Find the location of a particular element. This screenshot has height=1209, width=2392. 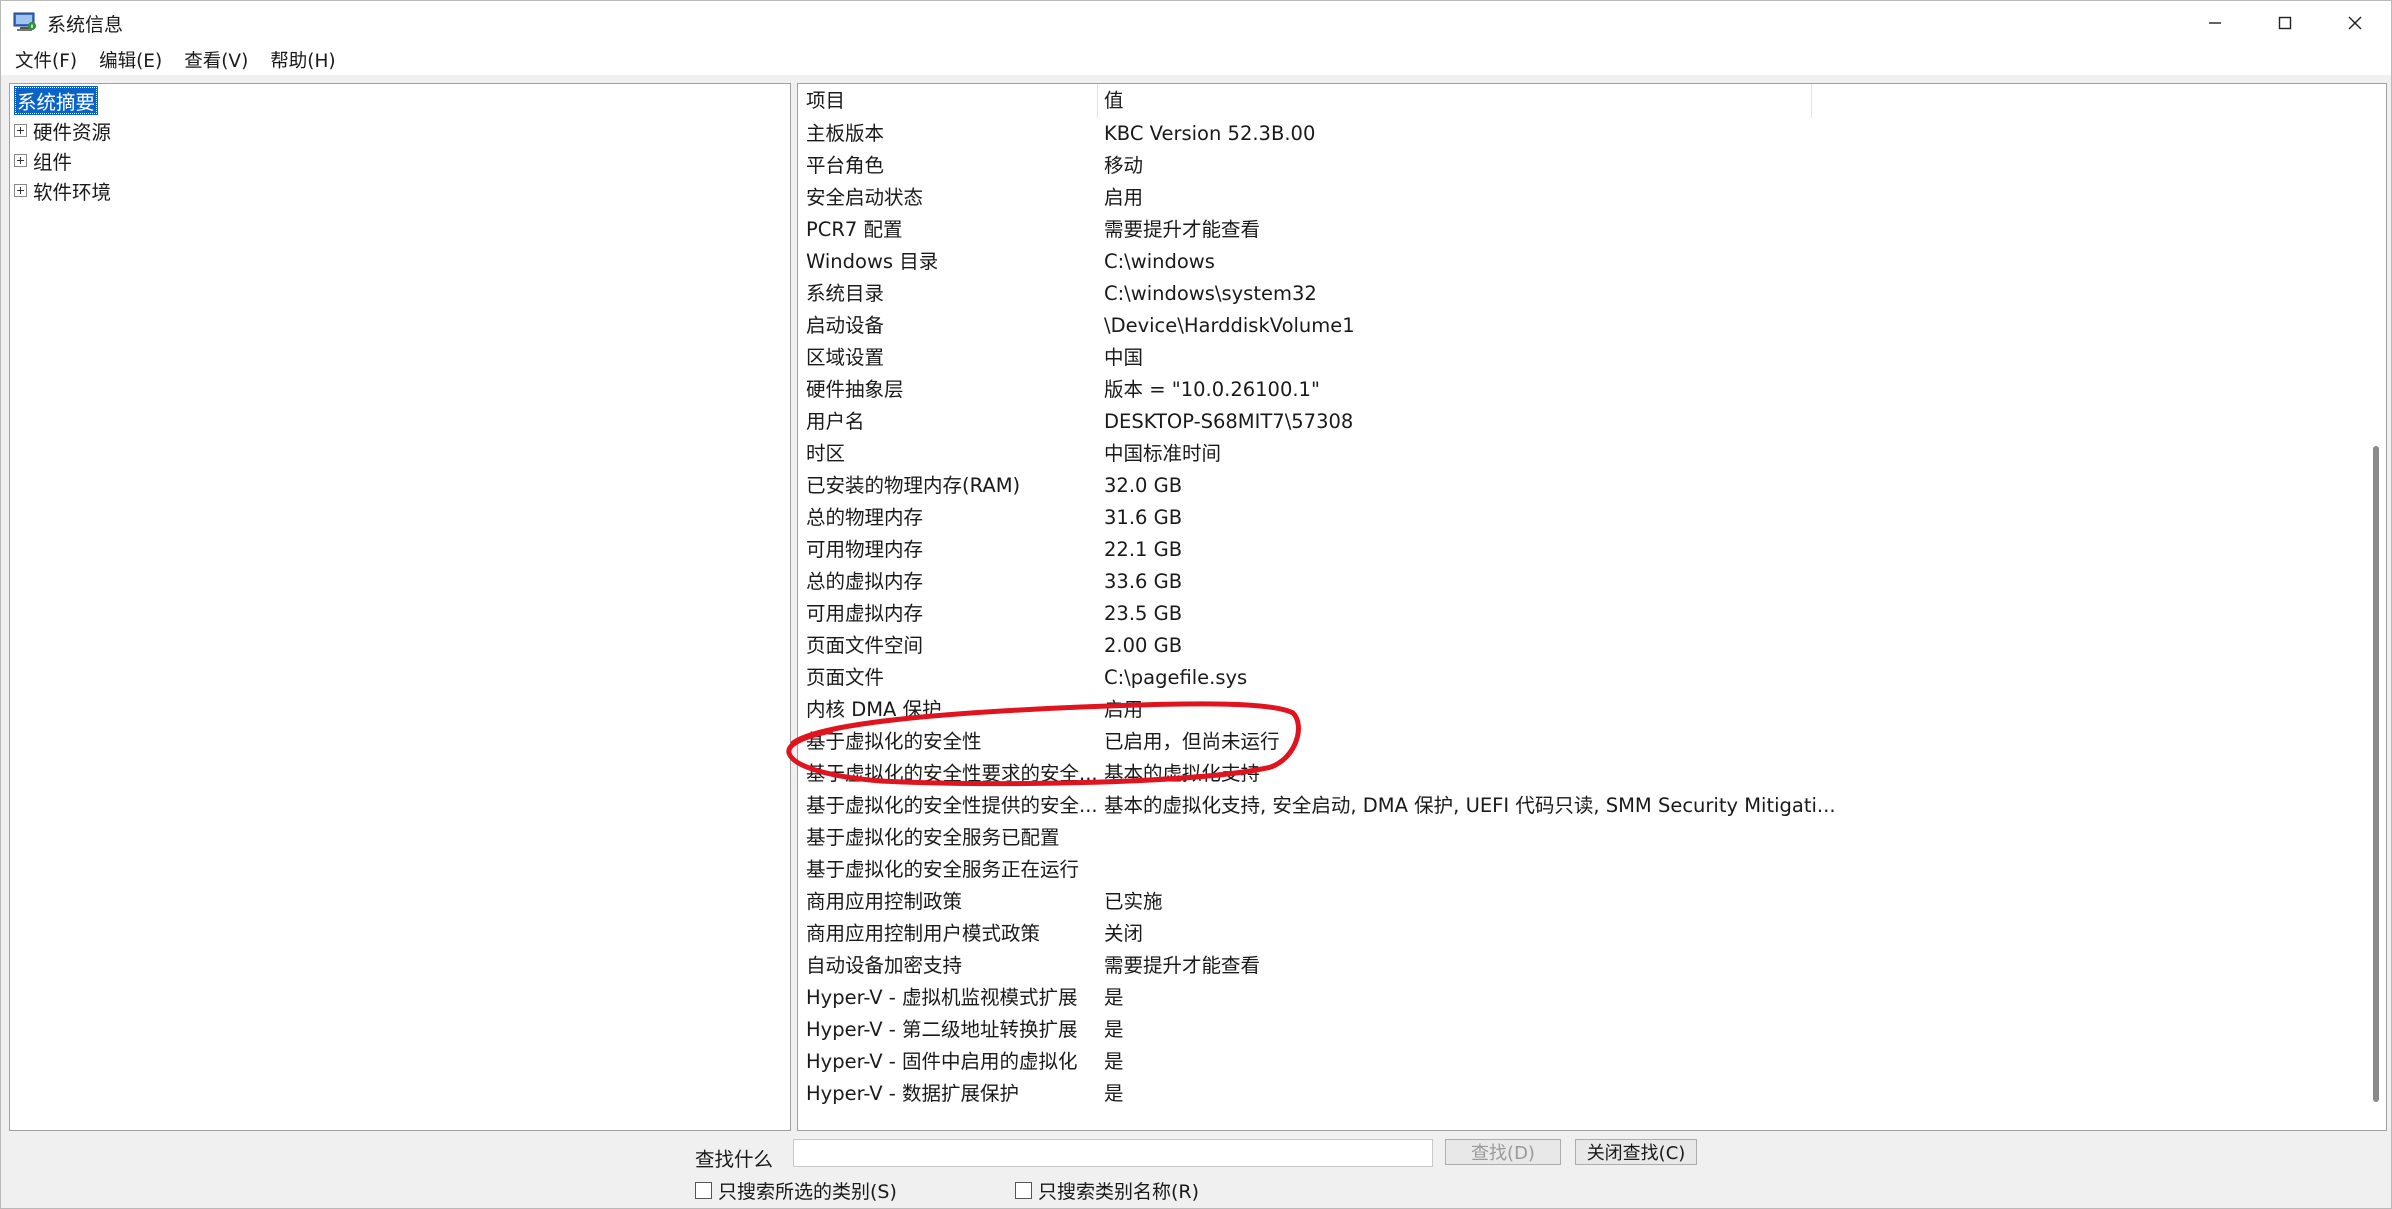

minimize-button is located at coordinates (2215, 23).